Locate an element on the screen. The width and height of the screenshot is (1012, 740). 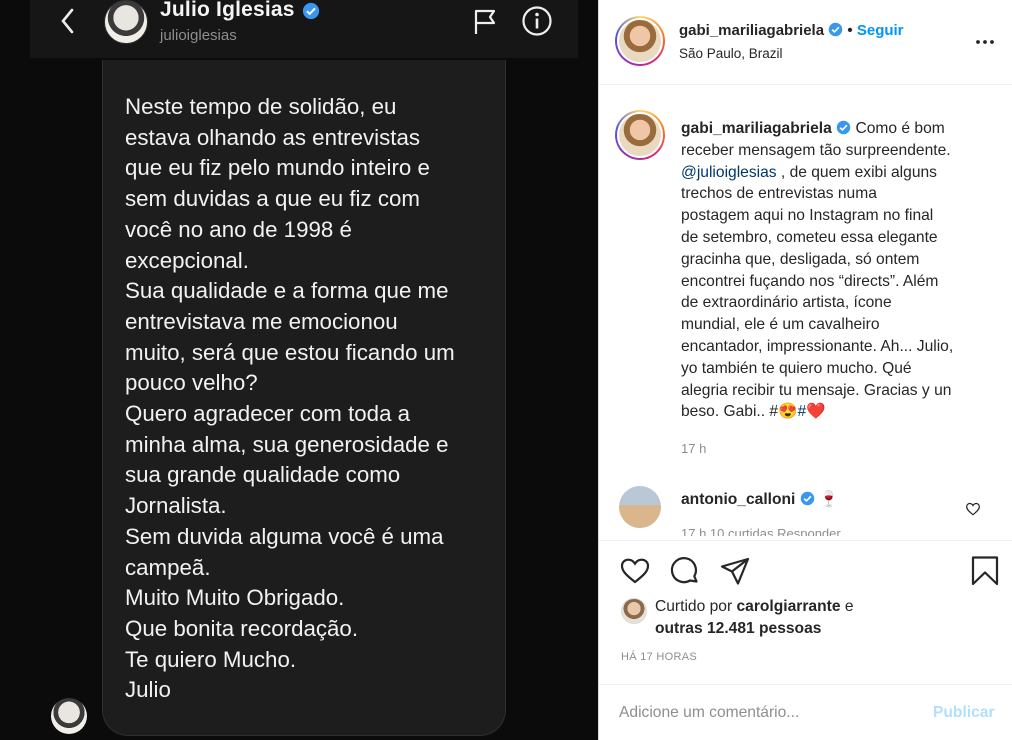
message-line: Neste tempo de solidão, eu is located at coordinates (261, 106).